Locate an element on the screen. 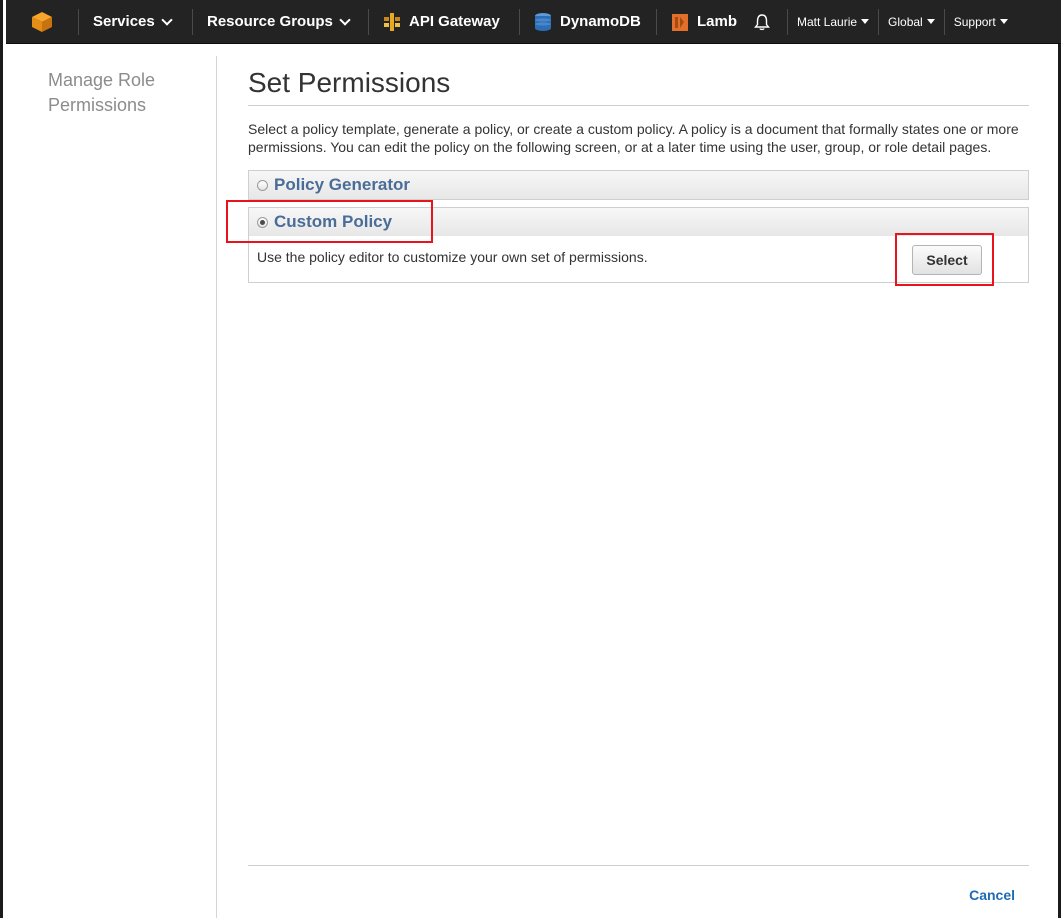 Image resolution: width=1061 pixels, height=918 pixels. select-button: Select is located at coordinates (947, 260).